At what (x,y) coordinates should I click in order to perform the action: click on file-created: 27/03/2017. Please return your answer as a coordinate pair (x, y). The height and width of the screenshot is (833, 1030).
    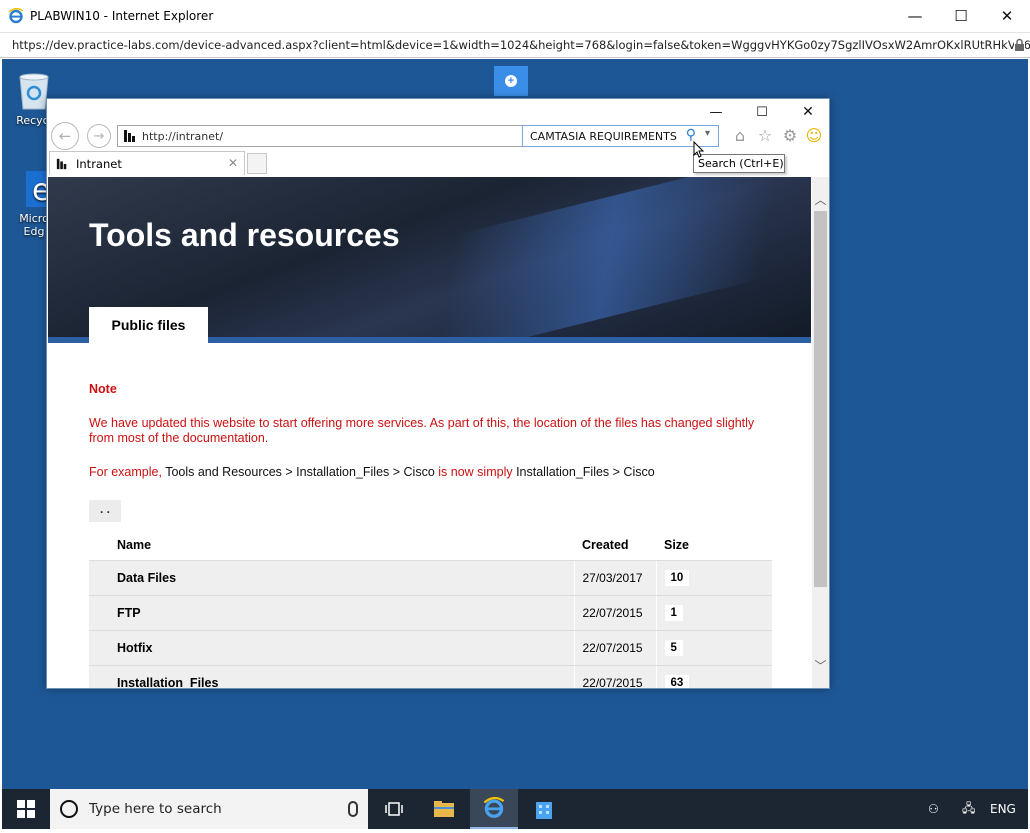
    Looking at the image, I should click on (614, 578).